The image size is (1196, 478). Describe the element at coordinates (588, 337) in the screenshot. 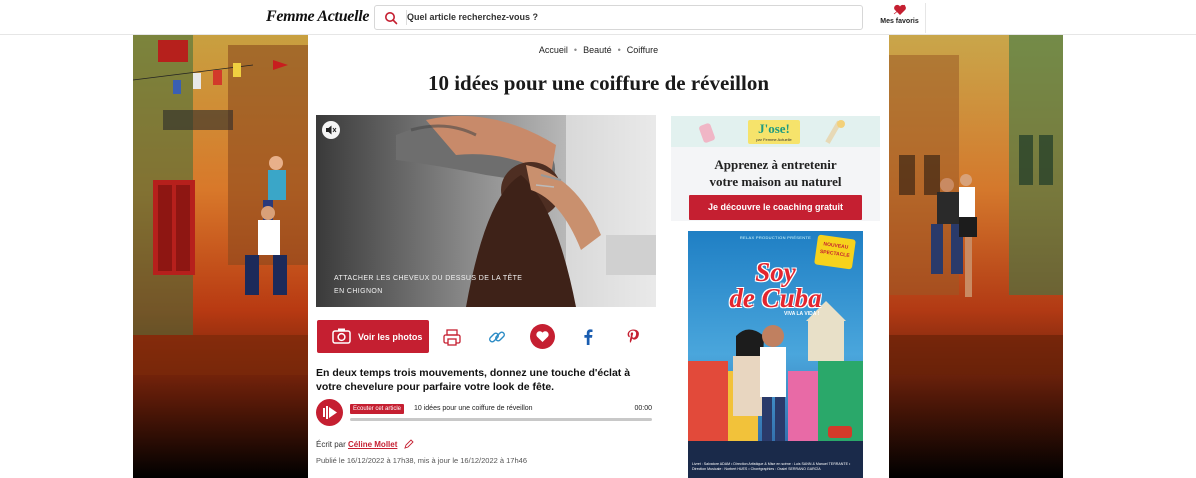

I see `facebook-icon` at that location.